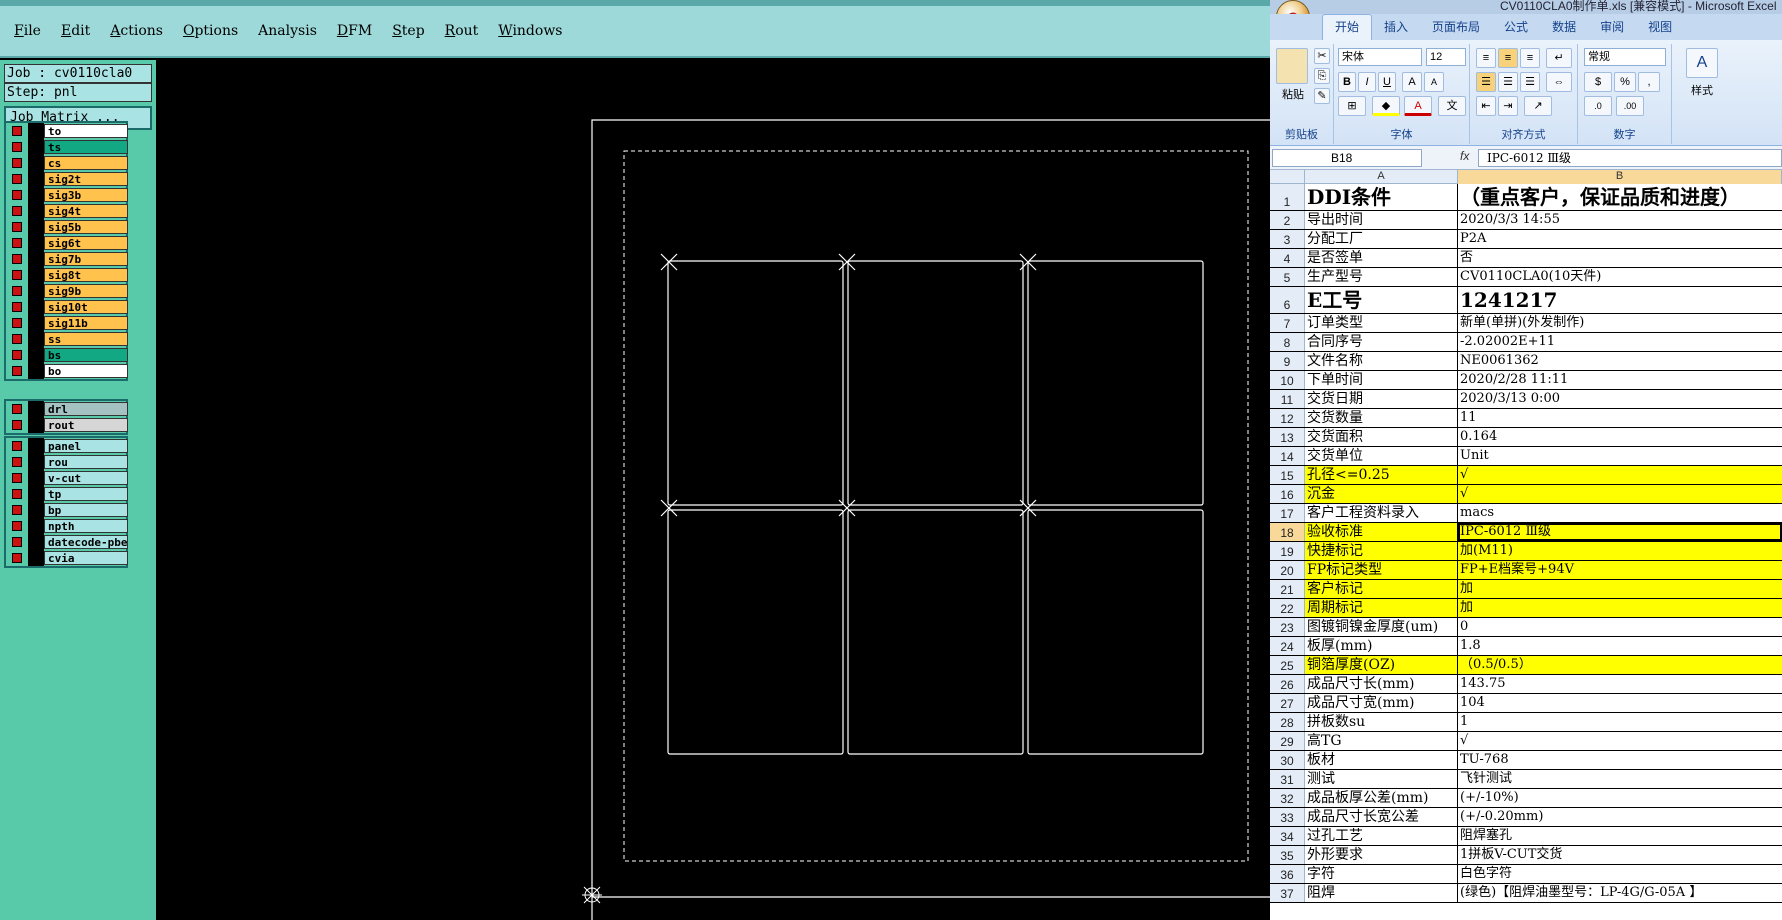 This screenshot has width=1782, height=920. I want to click on cell-a: 验收标准, so click(1381, 532).